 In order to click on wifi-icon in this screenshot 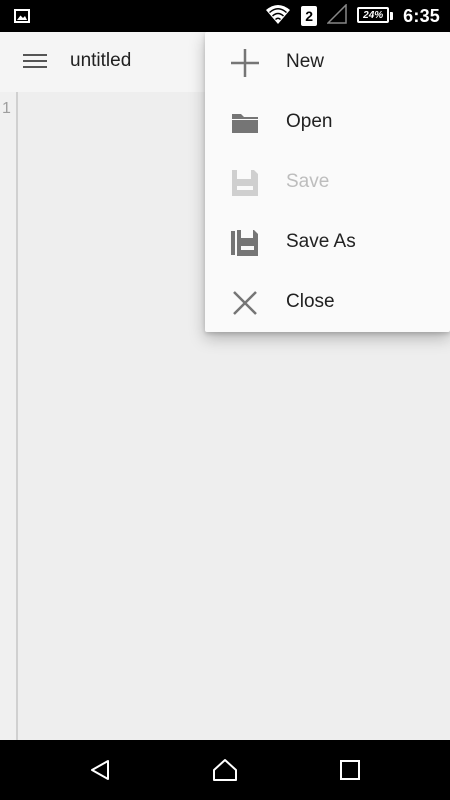, I will do `click(278, 16)`.